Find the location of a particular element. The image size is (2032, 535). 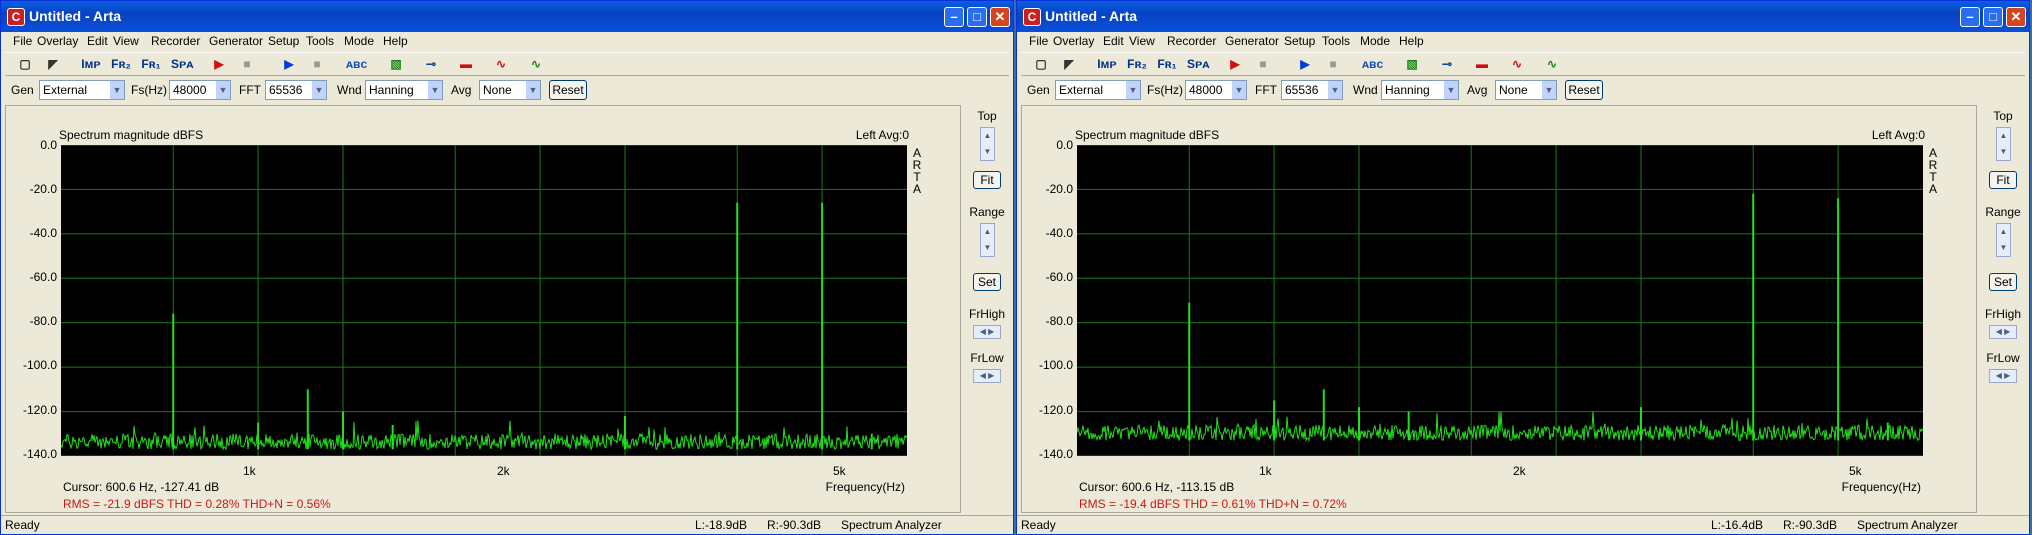

y-tick-label: -100.0 is located at coordinates (1055, 365).